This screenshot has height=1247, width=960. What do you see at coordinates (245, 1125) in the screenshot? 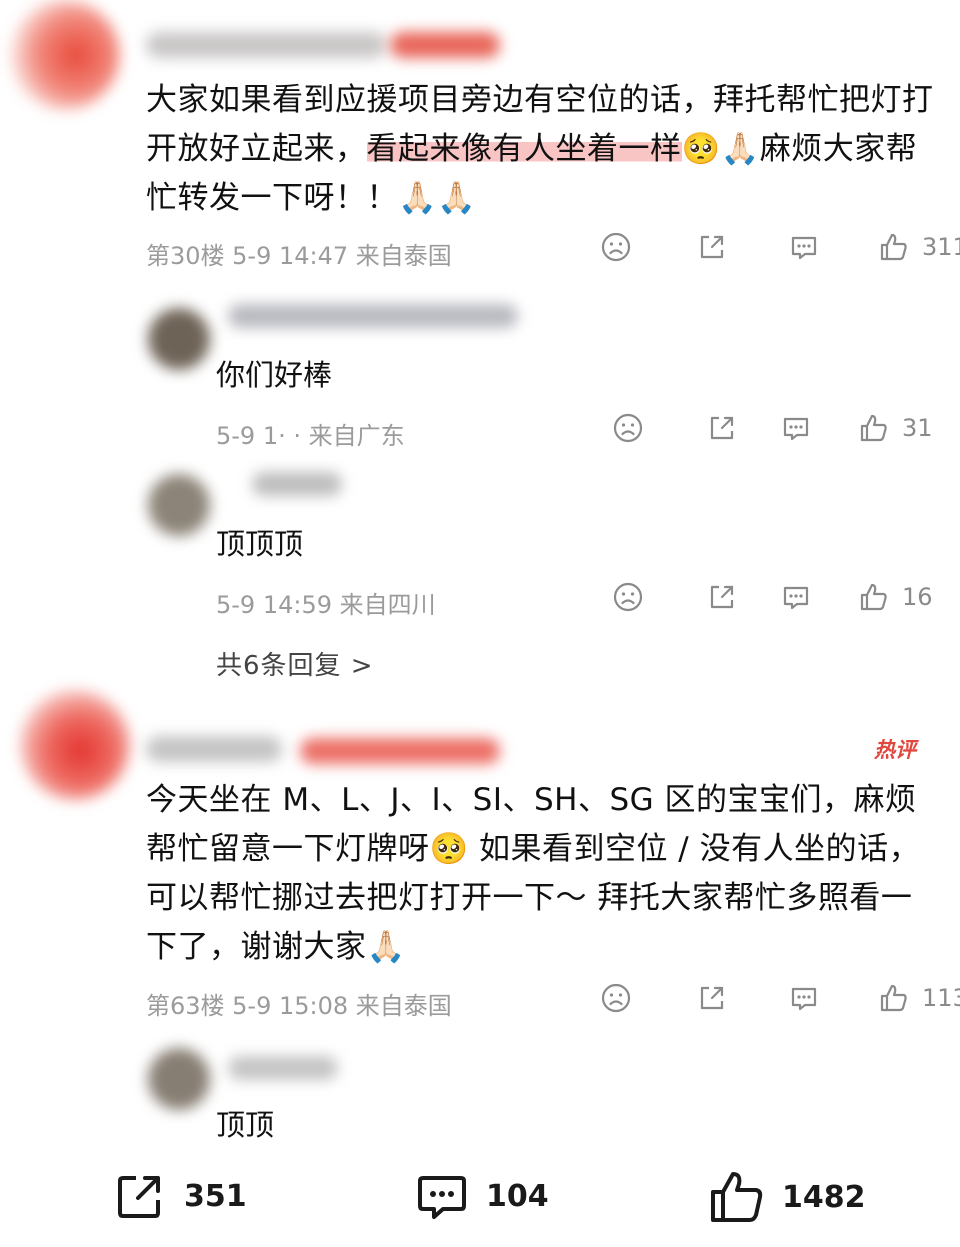
I see `reply-text: 顶顶` at bounding box center [245, 1125].